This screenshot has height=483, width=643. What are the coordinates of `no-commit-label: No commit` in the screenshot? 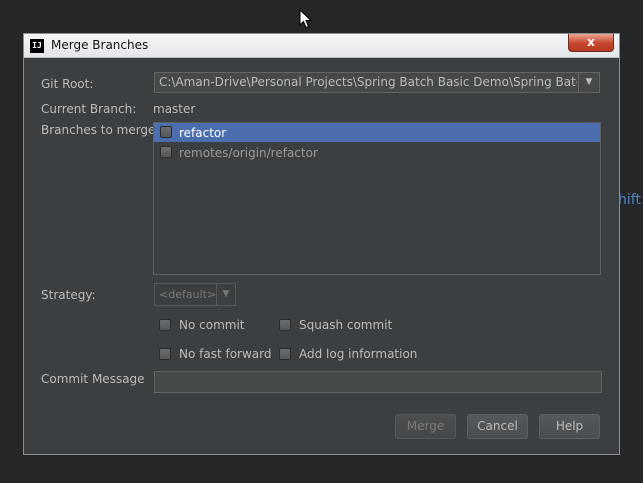 It's located at (212, 325).